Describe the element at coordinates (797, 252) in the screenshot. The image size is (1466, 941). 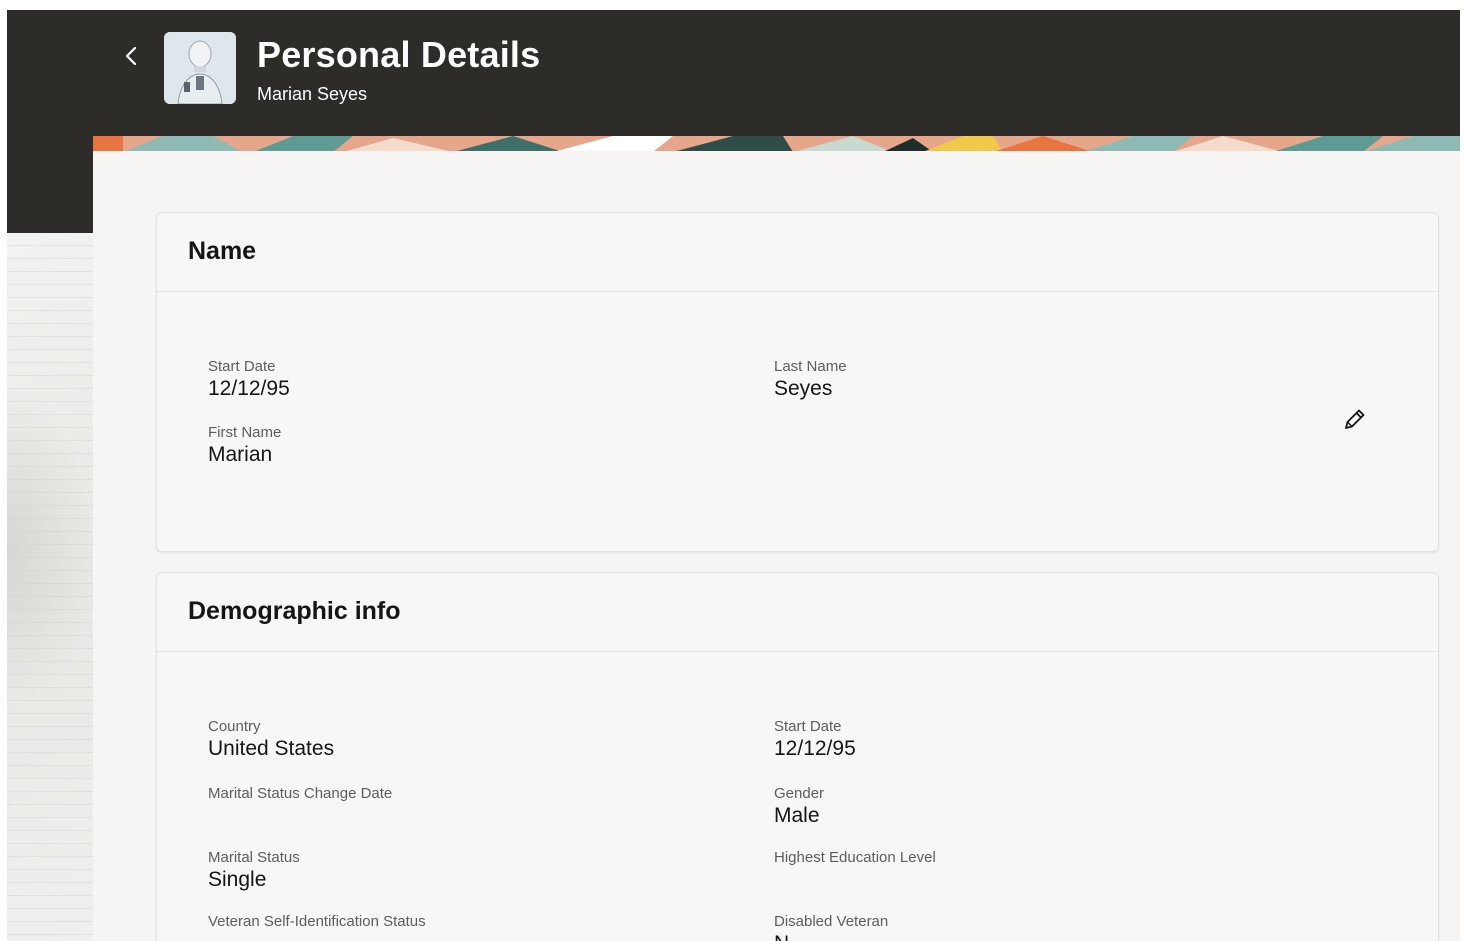
I see `name-card-header: Name` at that location.